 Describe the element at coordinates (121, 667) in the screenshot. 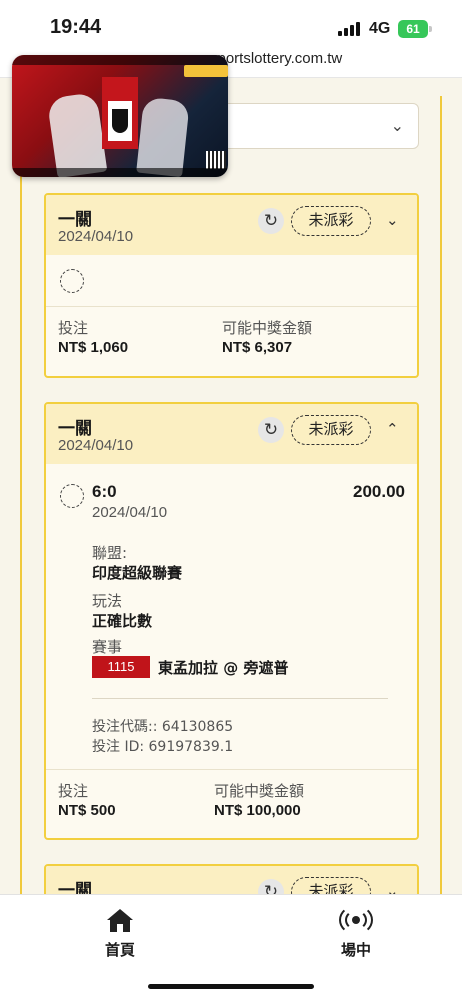

I see `event-number-badge: 1115` at that location.